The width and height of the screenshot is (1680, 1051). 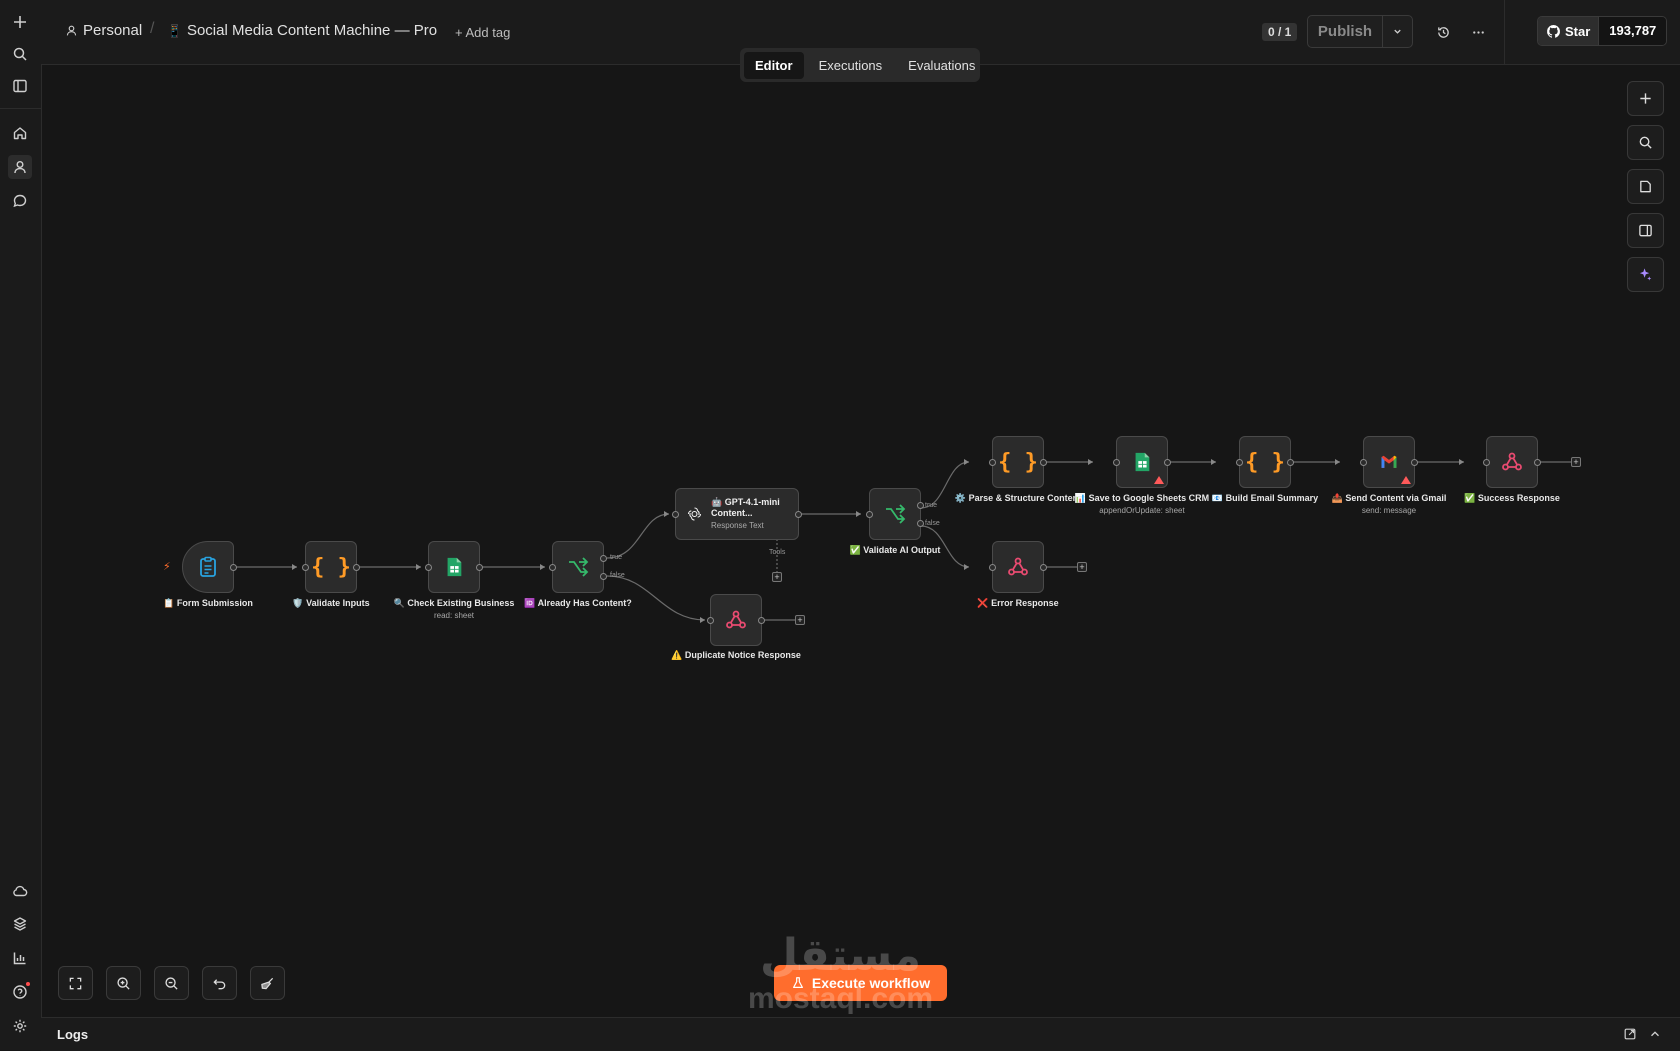 I want to click on node-validate-ai-output, so click(x=895, y=514).